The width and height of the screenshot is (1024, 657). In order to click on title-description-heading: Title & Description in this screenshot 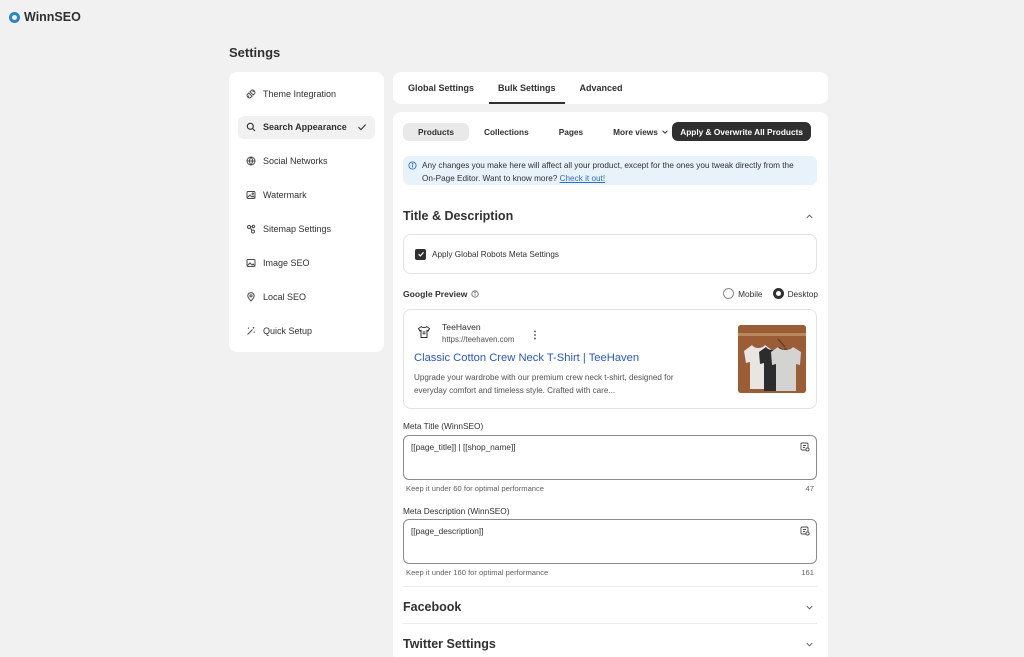, I will do `click(458, 216)`.